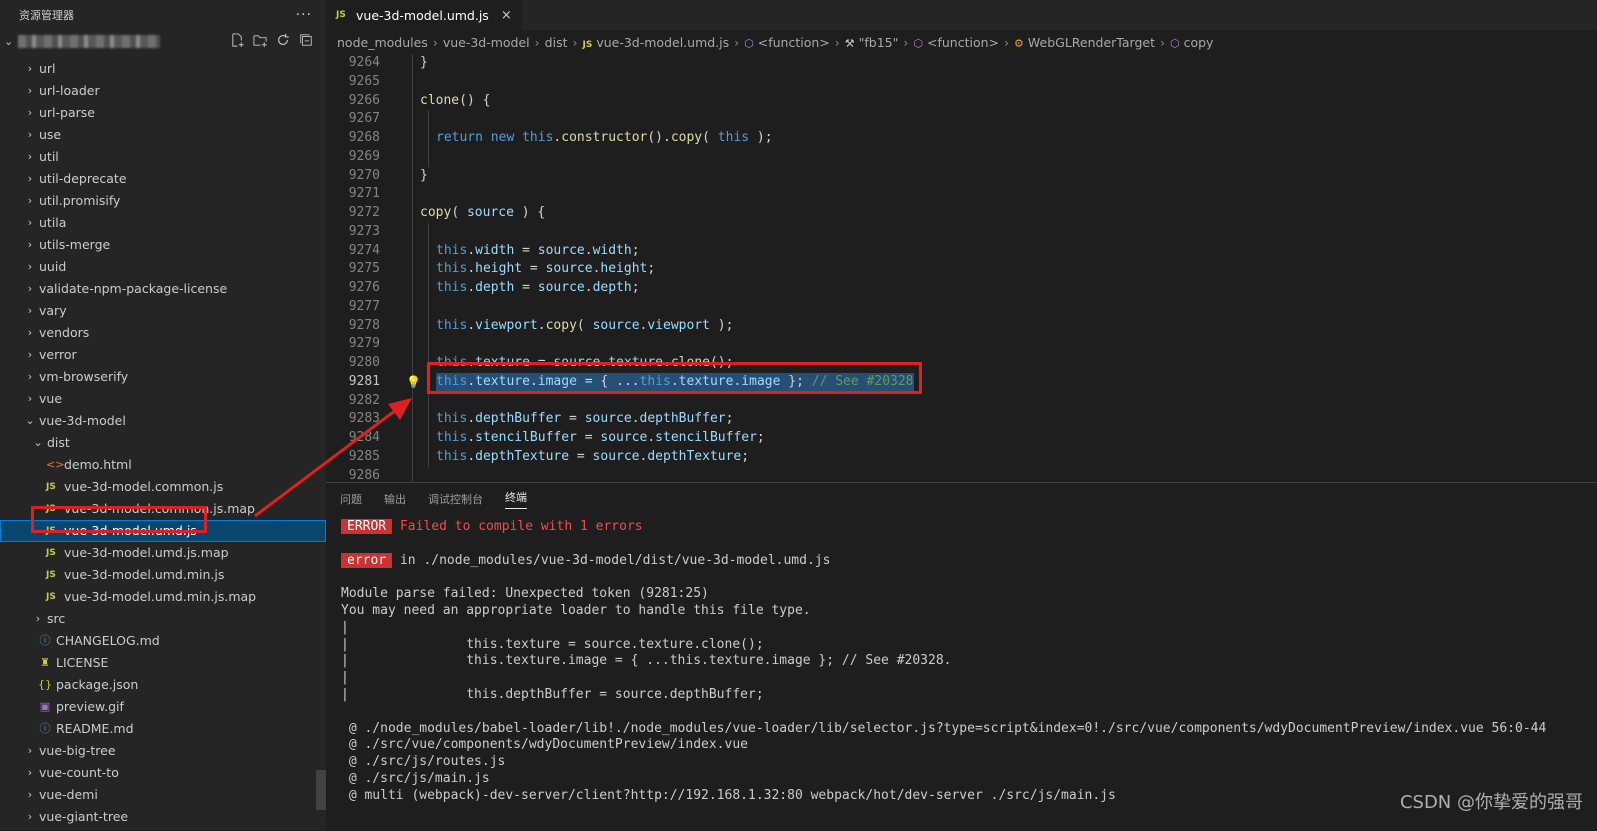  I want to click on indent-guide, so click(428, 138).